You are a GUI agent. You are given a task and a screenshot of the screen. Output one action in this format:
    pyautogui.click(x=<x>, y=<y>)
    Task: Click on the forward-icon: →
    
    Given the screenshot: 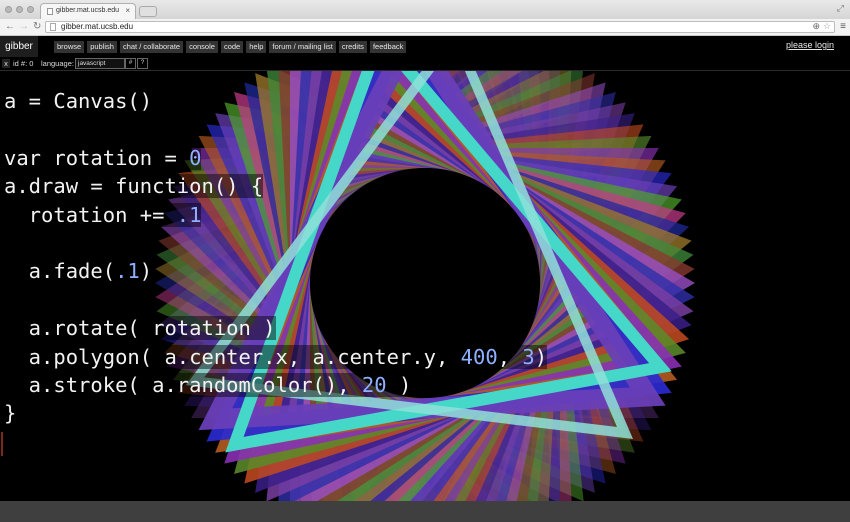 What is the action you would take?
    pyautogui.click(x=24, y=27)
    